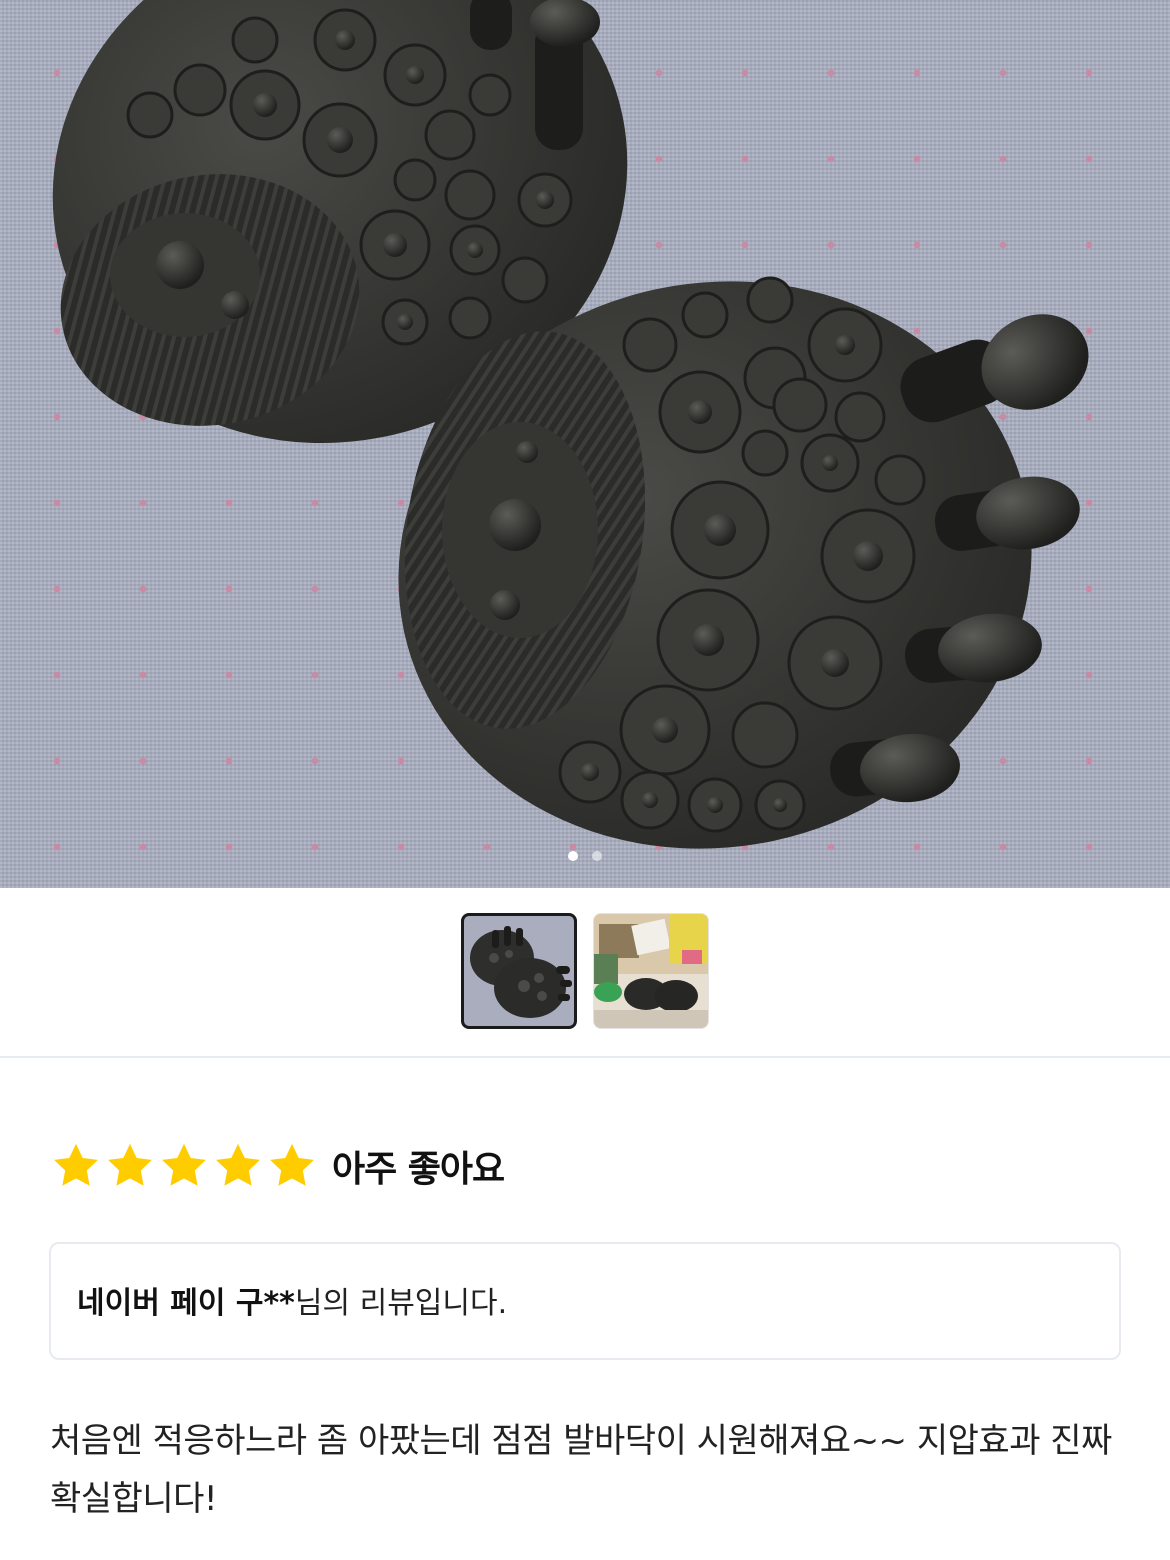 The image size is (1170, 1560). I want to click on page-dot, so click(597, 856).